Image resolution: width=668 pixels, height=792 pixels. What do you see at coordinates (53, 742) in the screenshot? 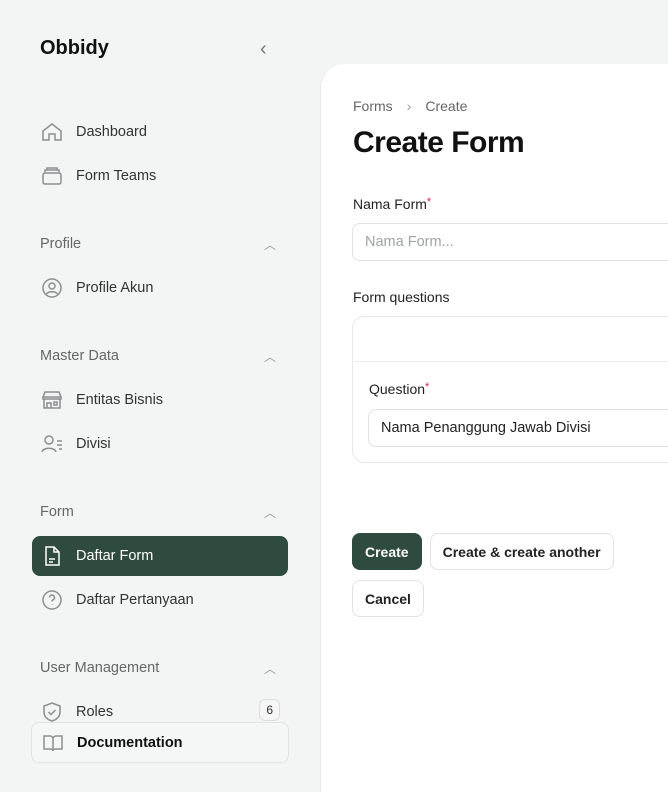
I see `book-icon` at bounding box center [53, 742].